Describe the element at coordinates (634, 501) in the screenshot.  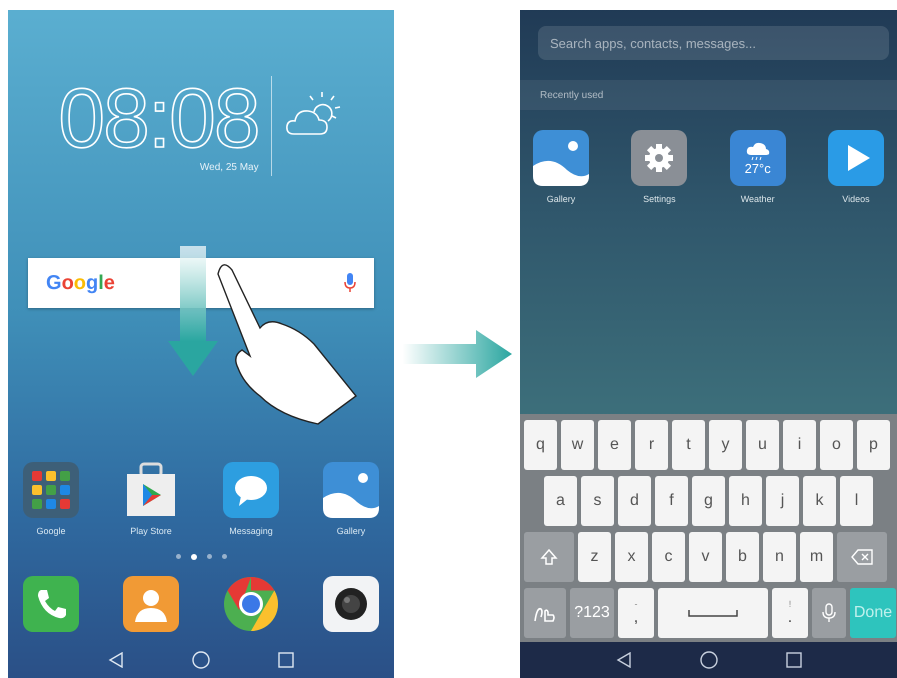
I see `letter-key: d` at that location.